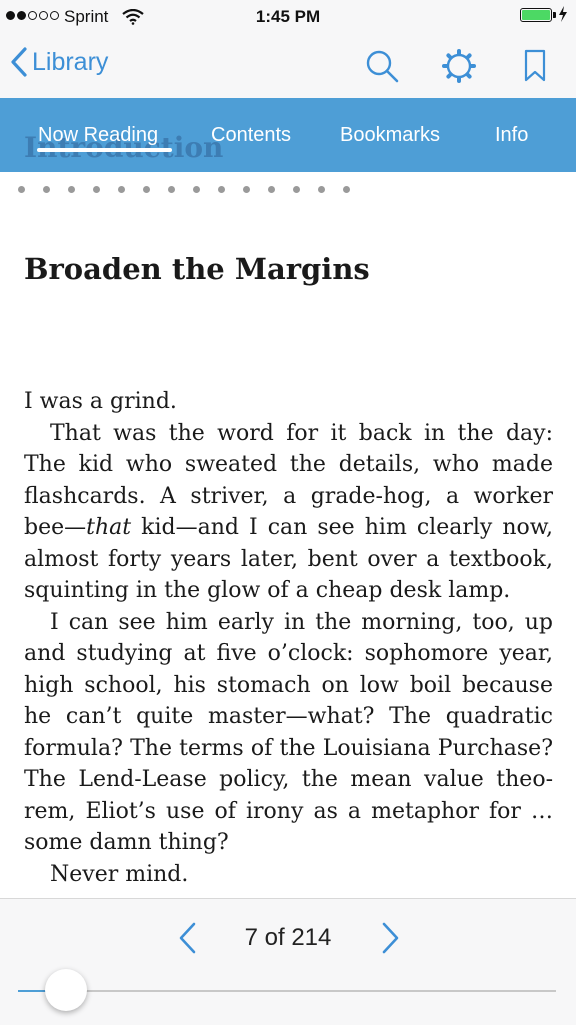 This screenshot has width=576, height=1025. I want to click on page-navigation-bar: 7 of 214, so click(288, 961).